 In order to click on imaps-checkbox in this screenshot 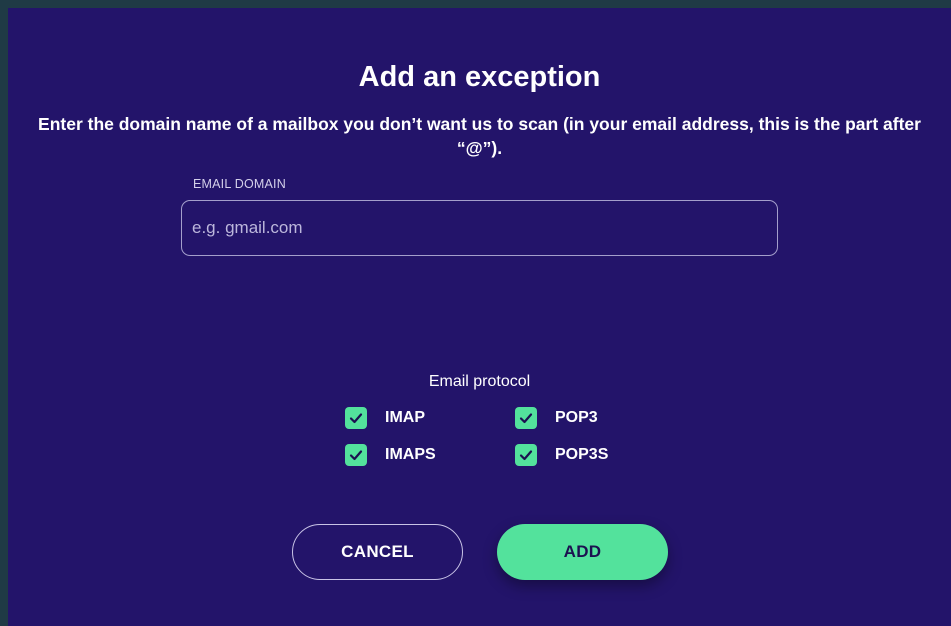, I will do `click(356, 455)`.